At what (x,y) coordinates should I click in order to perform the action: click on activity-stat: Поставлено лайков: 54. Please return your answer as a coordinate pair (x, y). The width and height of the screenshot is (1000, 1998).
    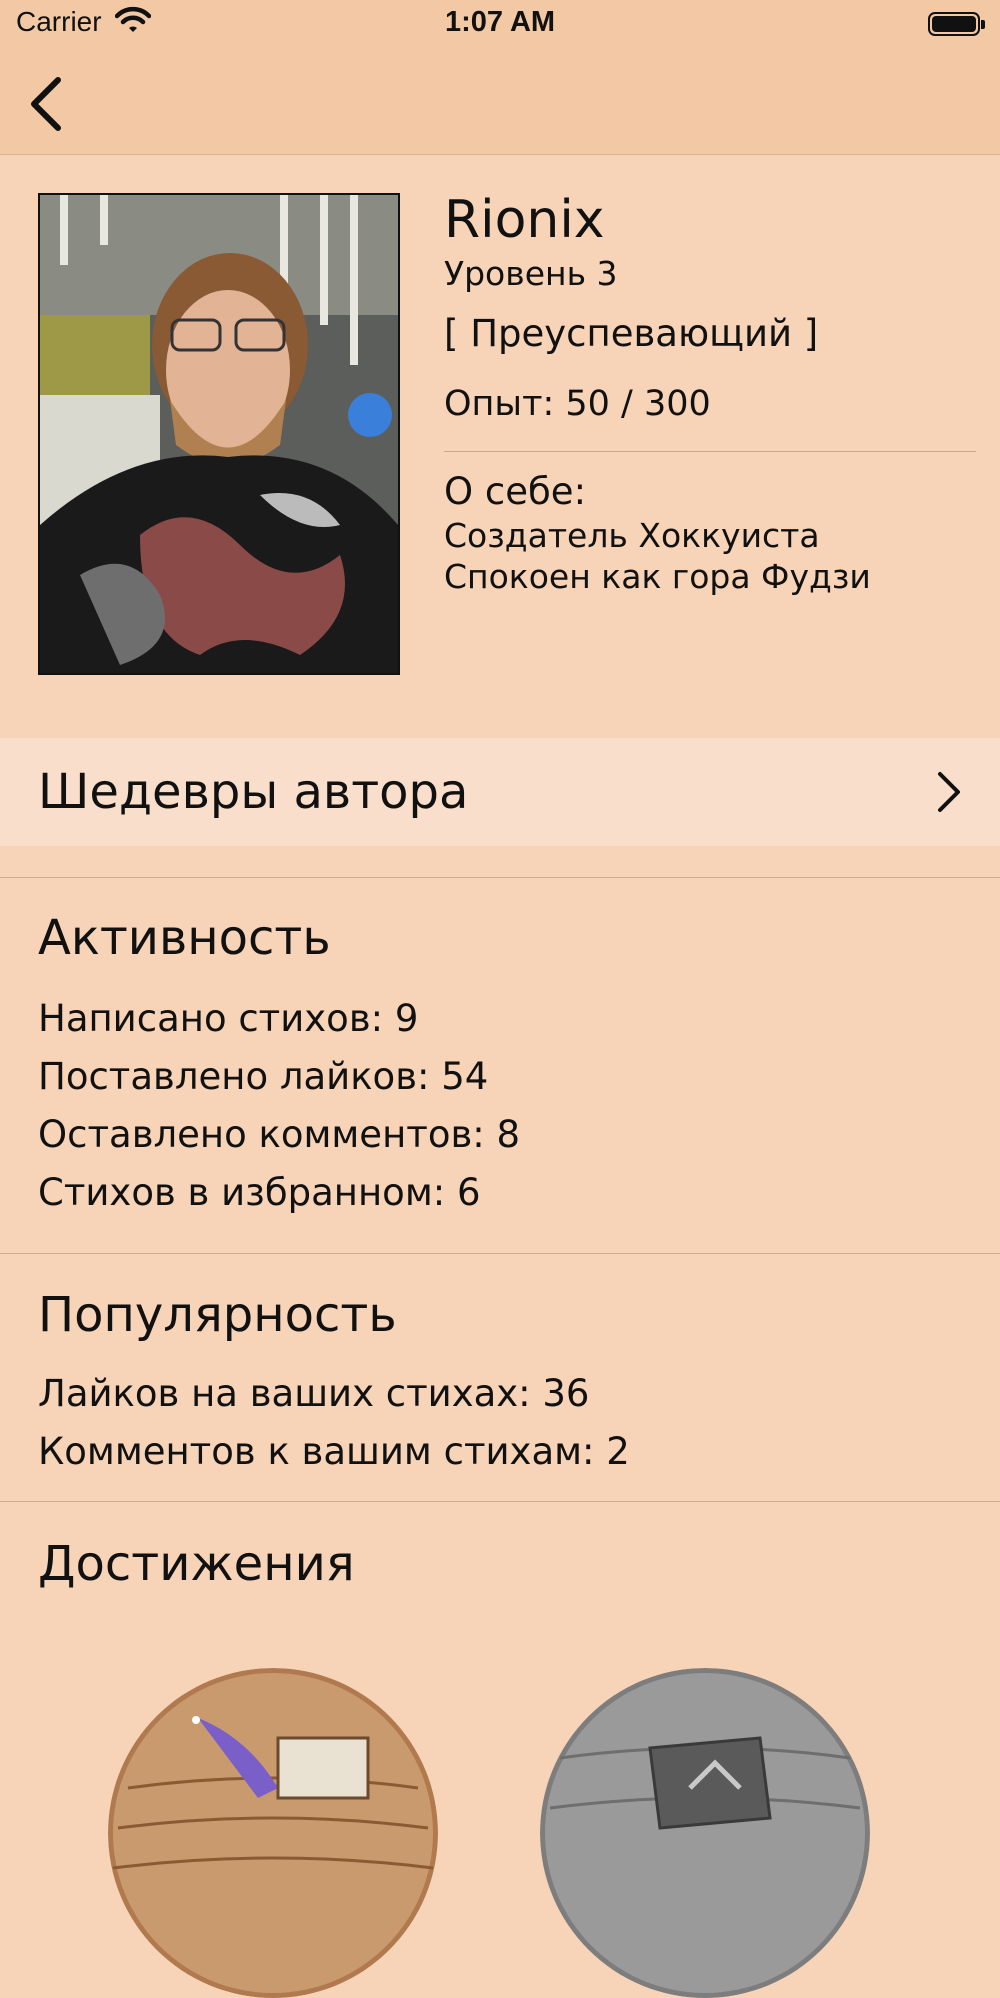
    Looking at the image, I should click on (263, 1076).